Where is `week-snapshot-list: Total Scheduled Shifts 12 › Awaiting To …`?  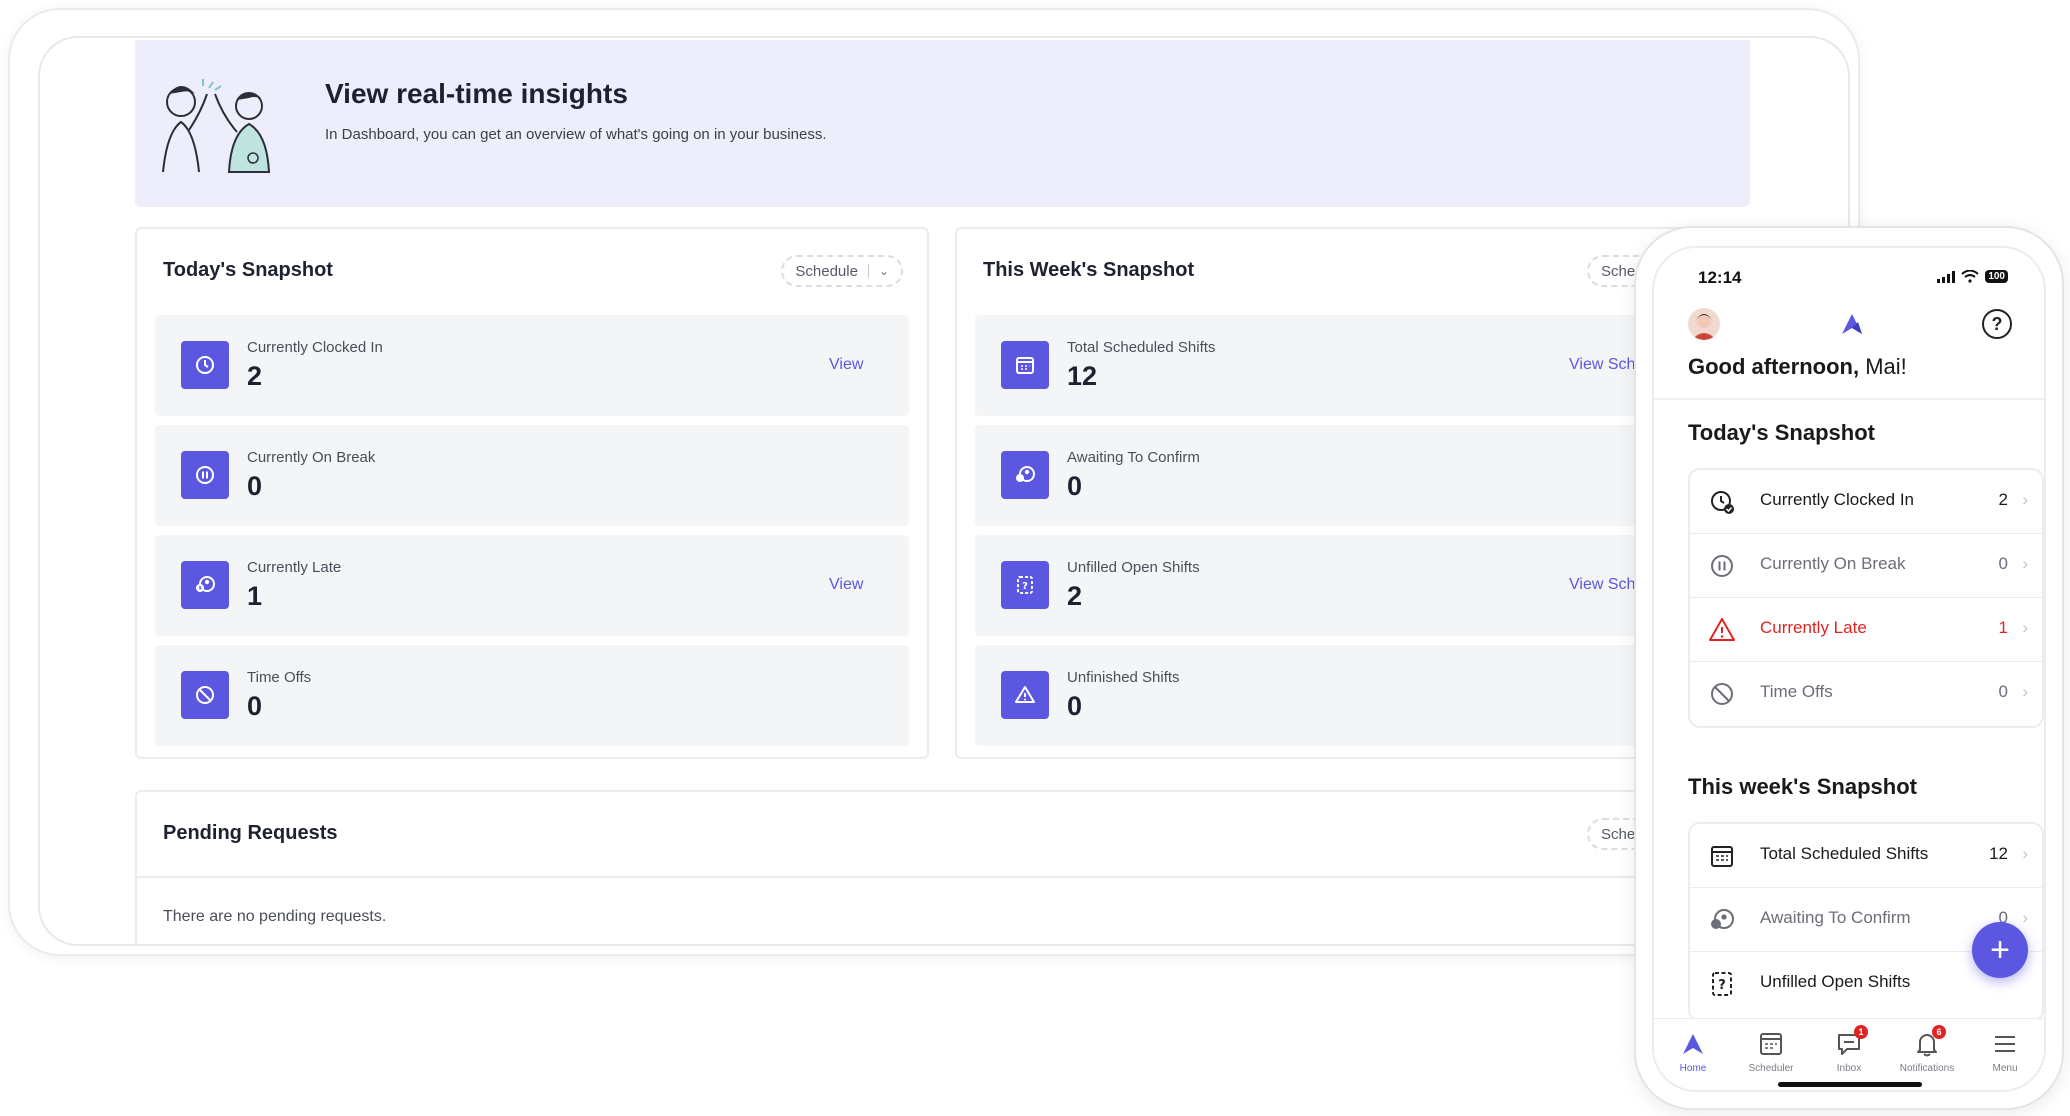
week-snapshot-list: Total Scheduled Shifts 12 › Awaiting To … is located at coordinates (1866, 922).